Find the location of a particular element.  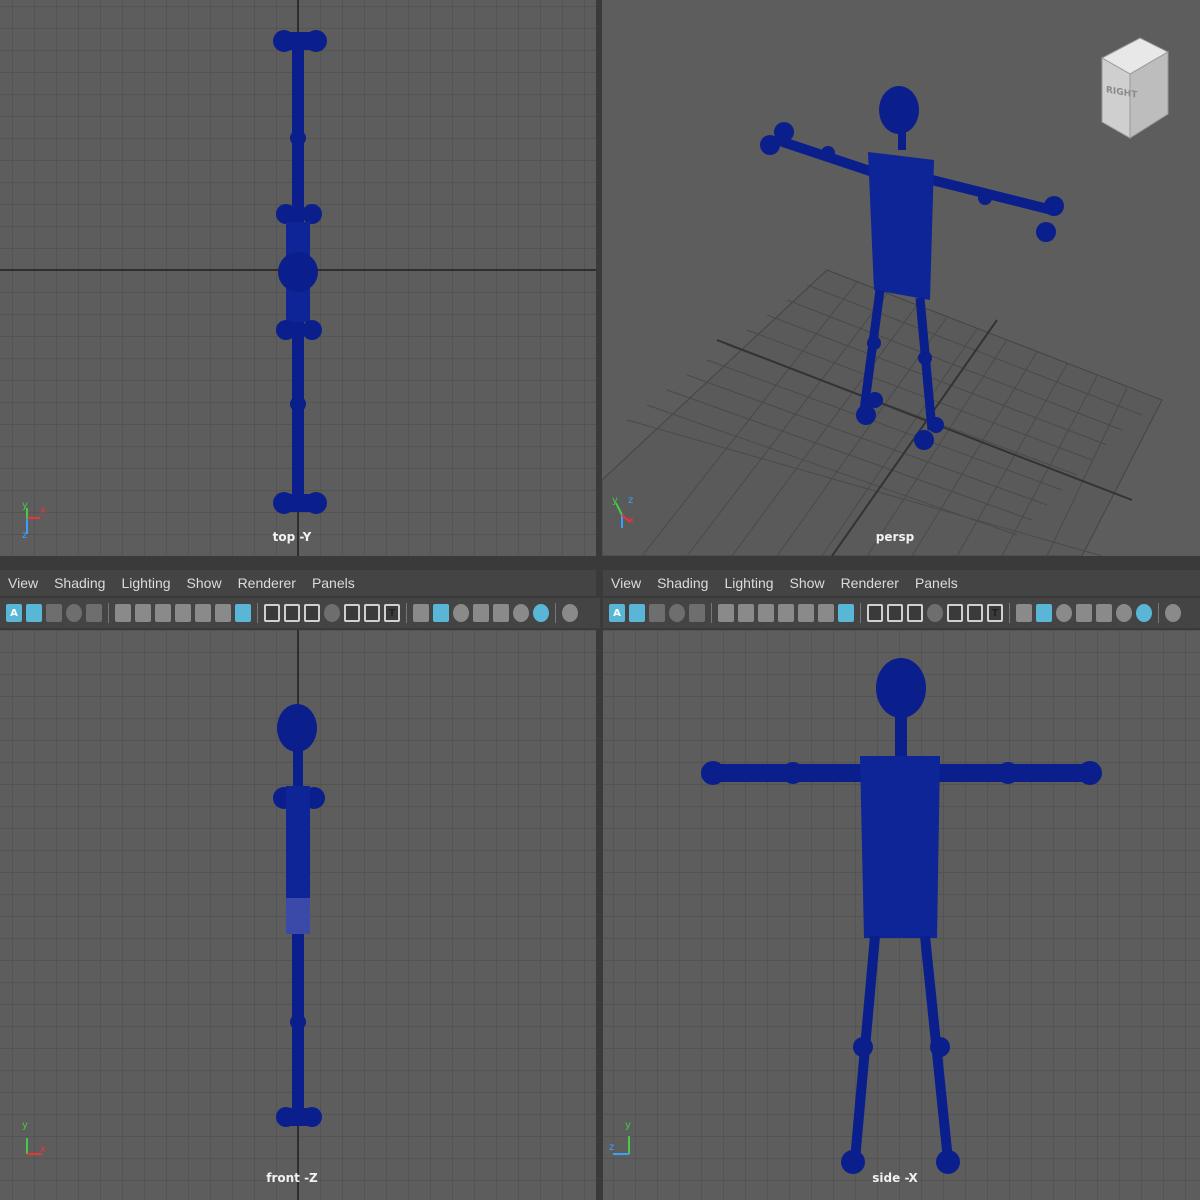

perspective-grid is located at coordinates (882, 412).